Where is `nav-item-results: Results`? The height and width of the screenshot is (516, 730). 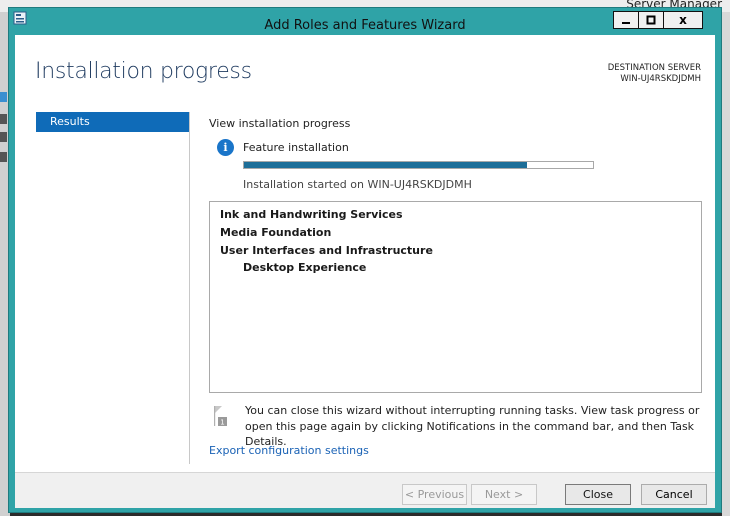
nav-item-results: Results is located at coordinates (112, 122).